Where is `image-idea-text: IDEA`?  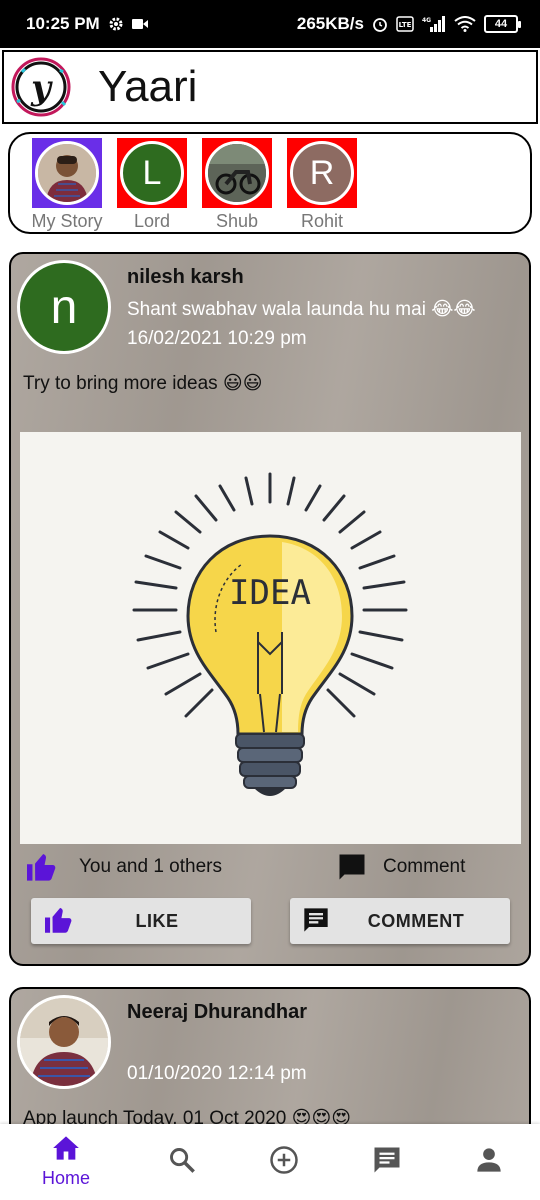
image-idea-text: IDEA is located at coordinates (270, 593).